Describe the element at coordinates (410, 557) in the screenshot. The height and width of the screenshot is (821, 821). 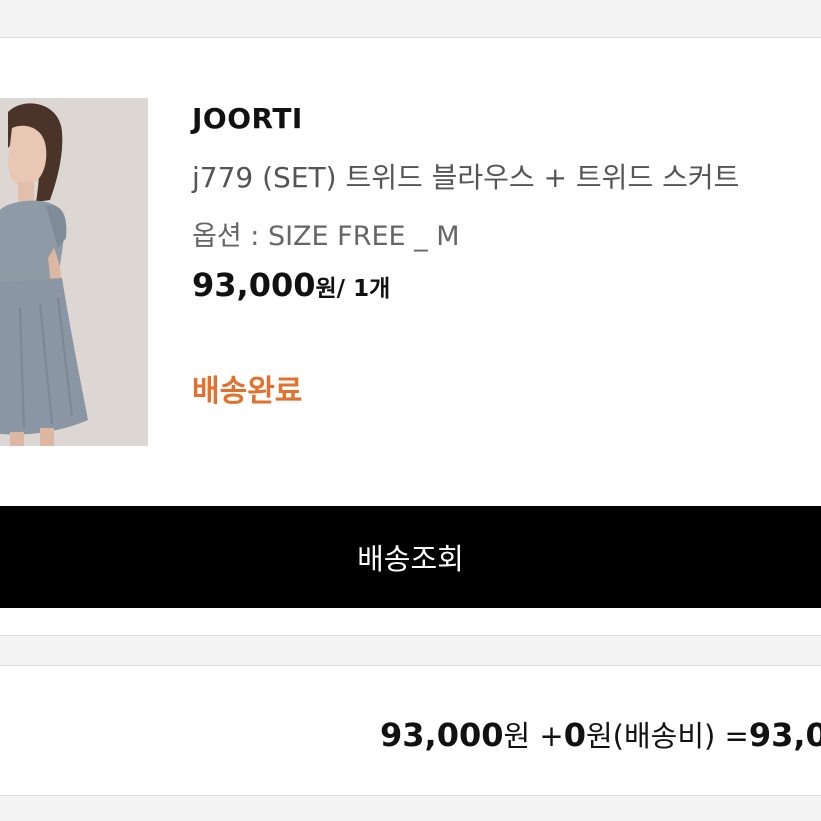
I see `track-delivery-button: 배송조회` at that location.